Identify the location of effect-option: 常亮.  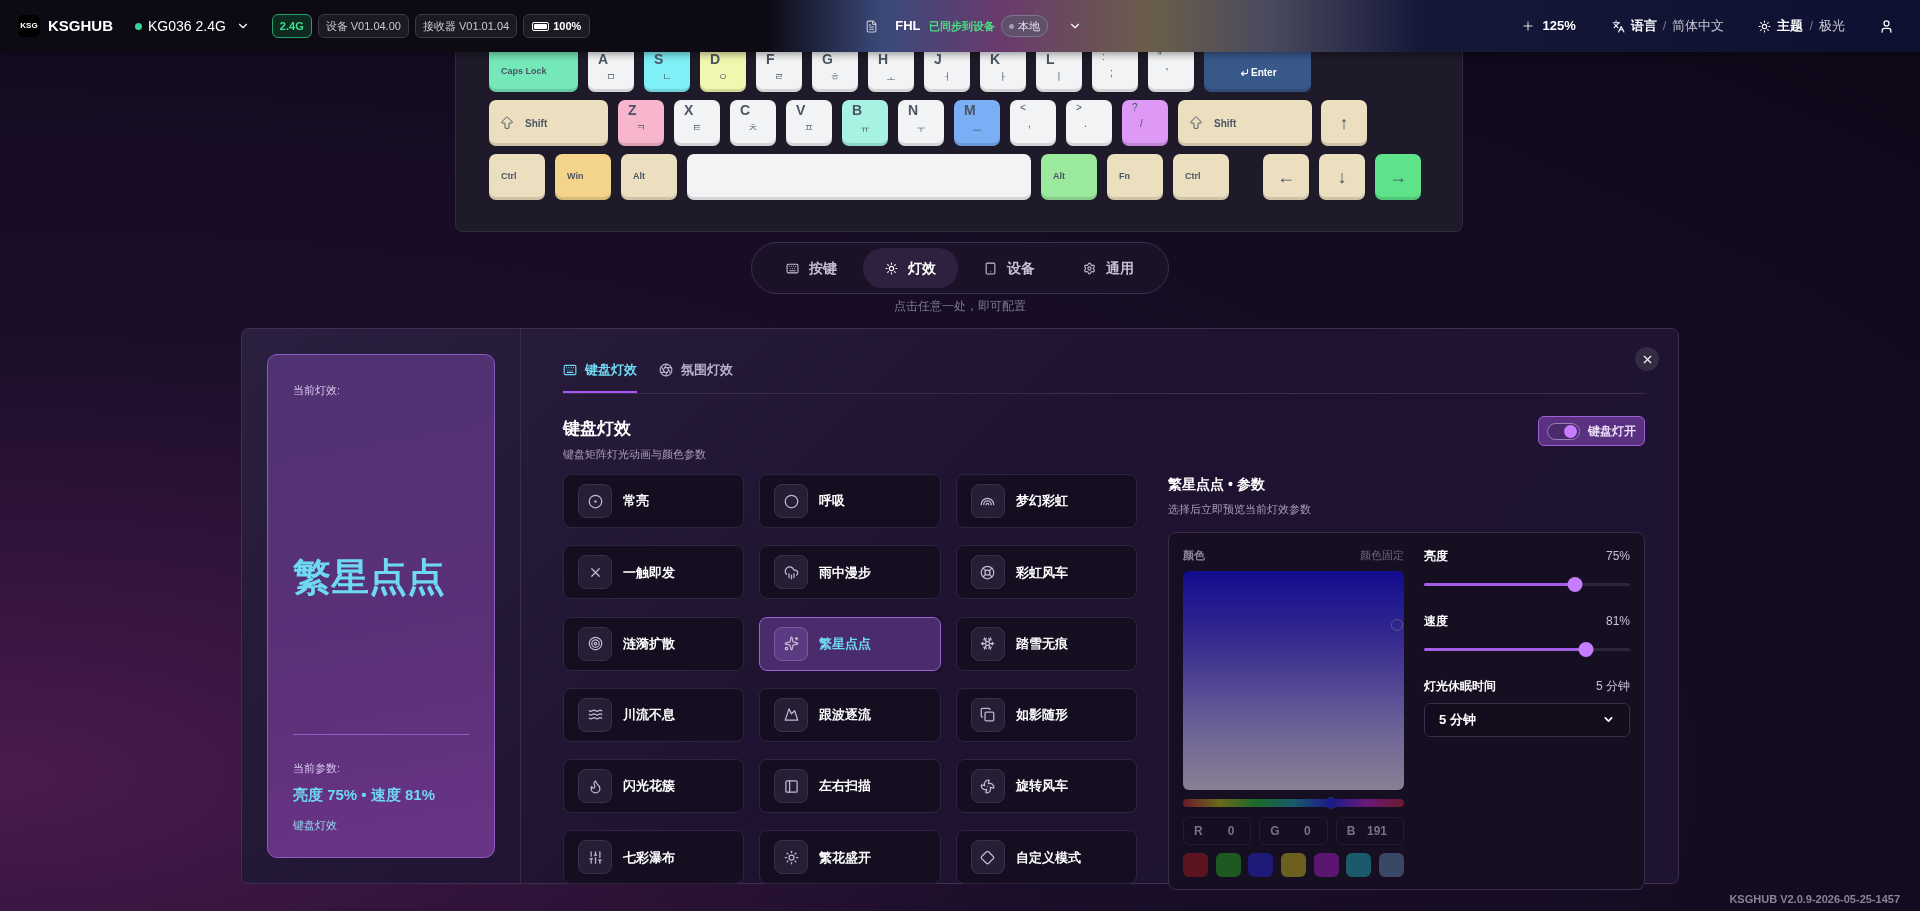
(654, 501).